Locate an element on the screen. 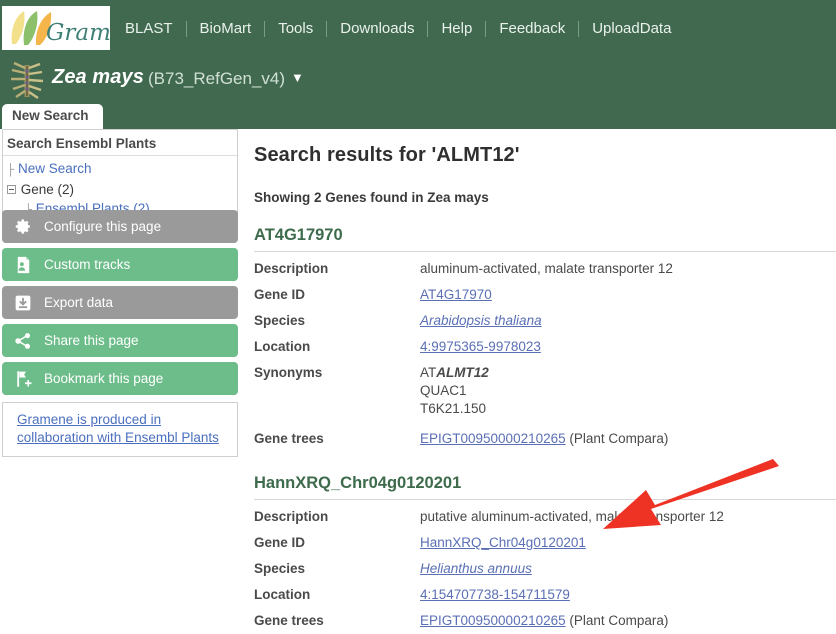 This screenshot has height=634, width=836. gene-id-link: HannXRQ_Chr04g0120201 is located at coordinates (503, 542).